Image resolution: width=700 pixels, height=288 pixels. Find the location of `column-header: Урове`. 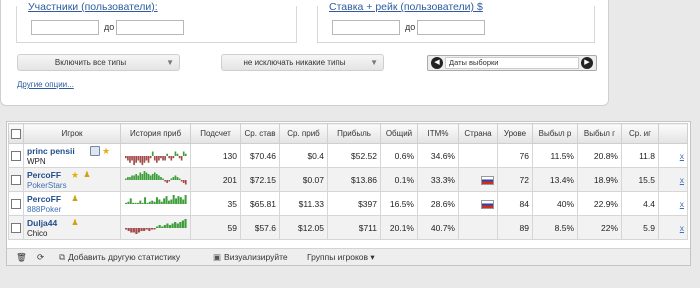

column-header: Урове is located at coordinates (515, 133).